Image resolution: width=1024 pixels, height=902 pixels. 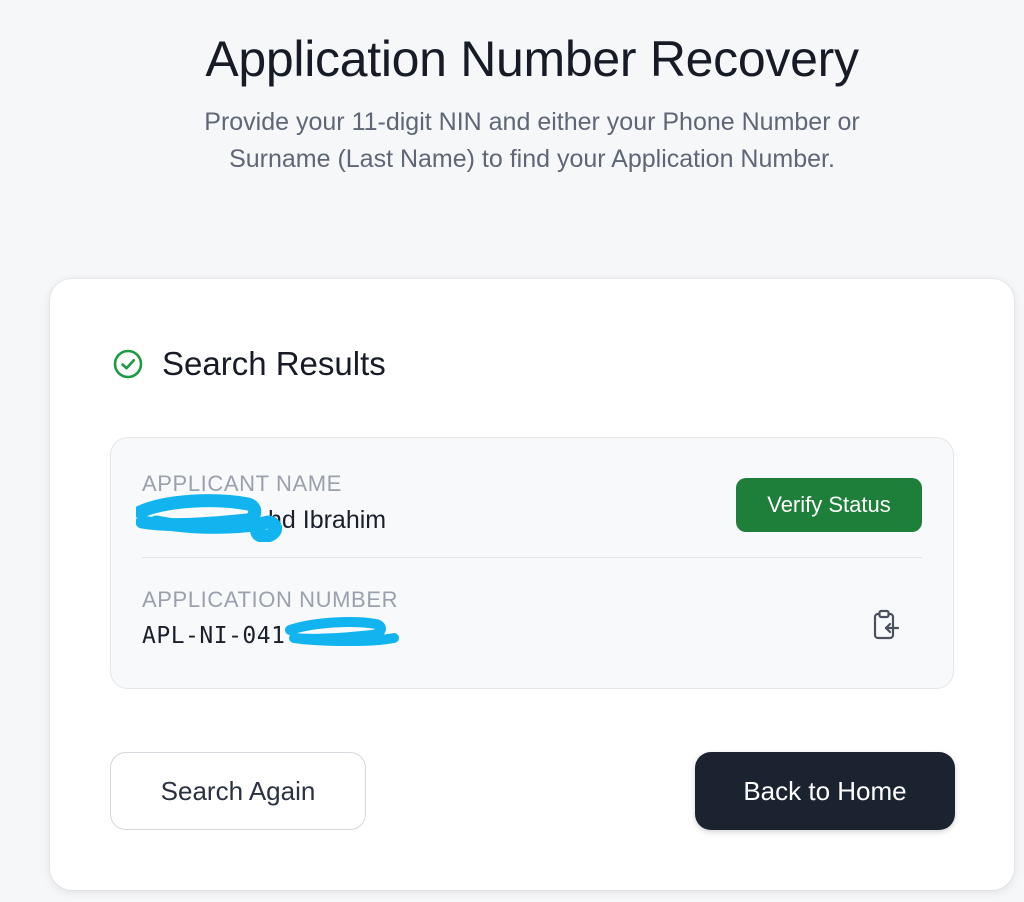 What do you see at coordinates (270, 599) in the screenshot?
I see `application-number-label: APPLICATION NUMBER` at bounding box center [270, 599].